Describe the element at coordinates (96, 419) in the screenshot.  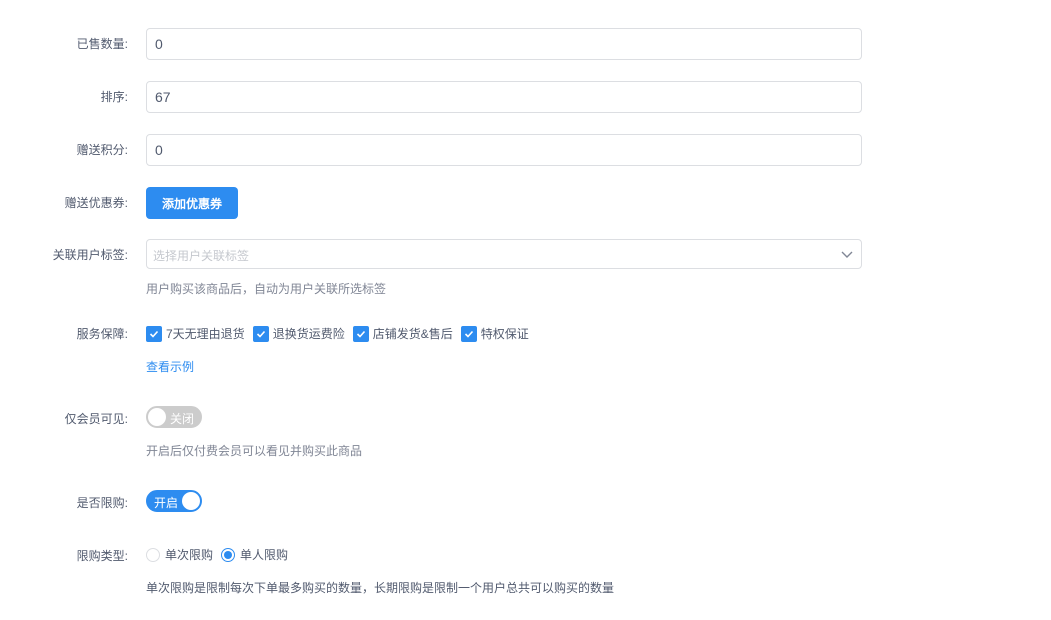
I see `member-only-label: 仅会员可见:` at that location.